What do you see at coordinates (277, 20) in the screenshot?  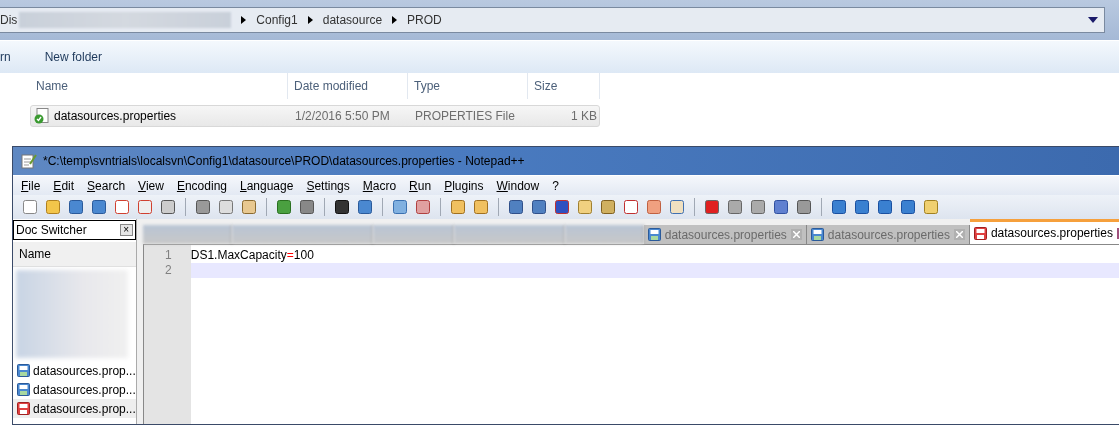 I see `breadcrumb: Config1` at bounding box center [277, 20].